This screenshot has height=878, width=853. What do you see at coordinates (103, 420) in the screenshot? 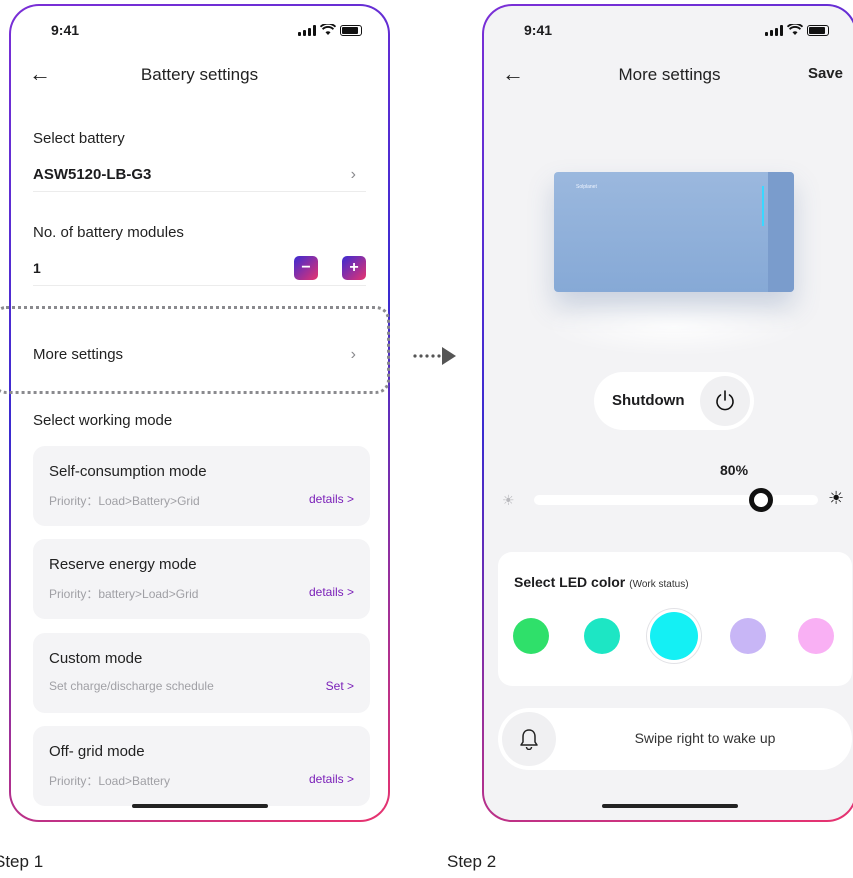
I see `working-mode-label: Select working mode` at bounding box center [103, 420].